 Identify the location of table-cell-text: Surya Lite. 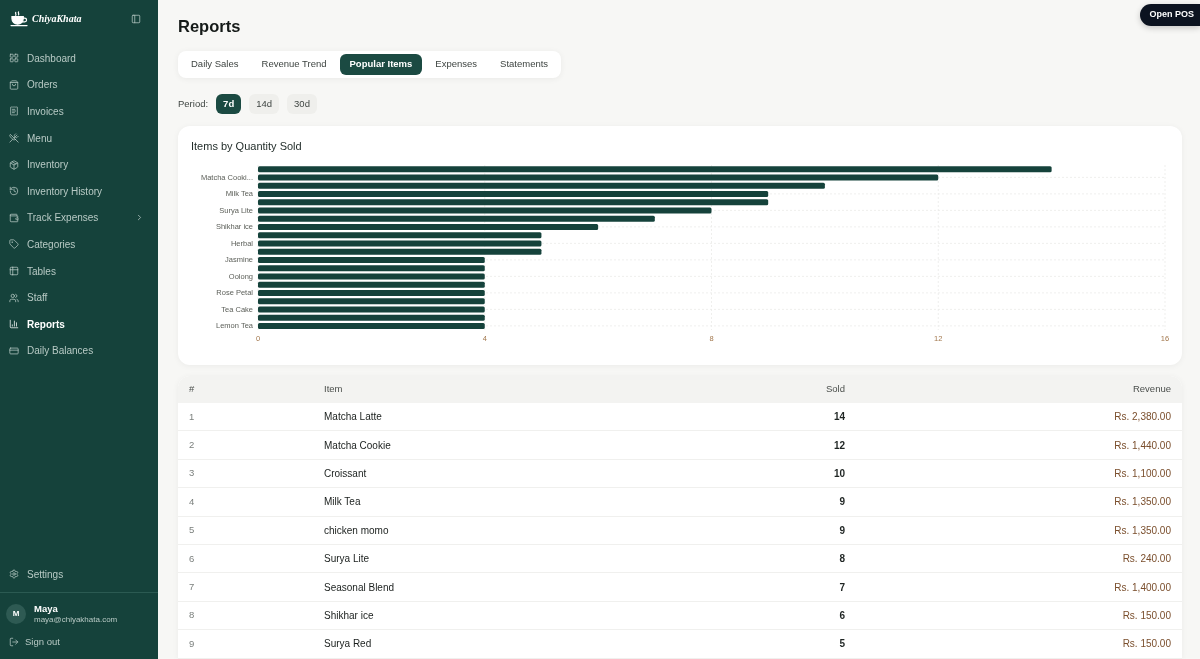
(347, 559).